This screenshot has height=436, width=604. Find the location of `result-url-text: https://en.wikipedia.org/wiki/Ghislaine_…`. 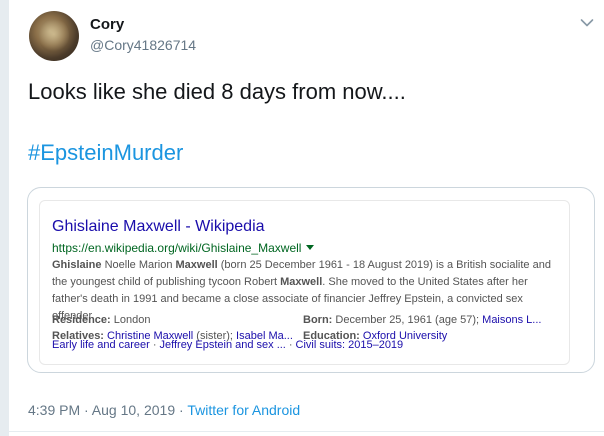

result-url-text: https://en.wikipedia.org/wiki/Ghislaine_… is located at coordinates (177, 248).